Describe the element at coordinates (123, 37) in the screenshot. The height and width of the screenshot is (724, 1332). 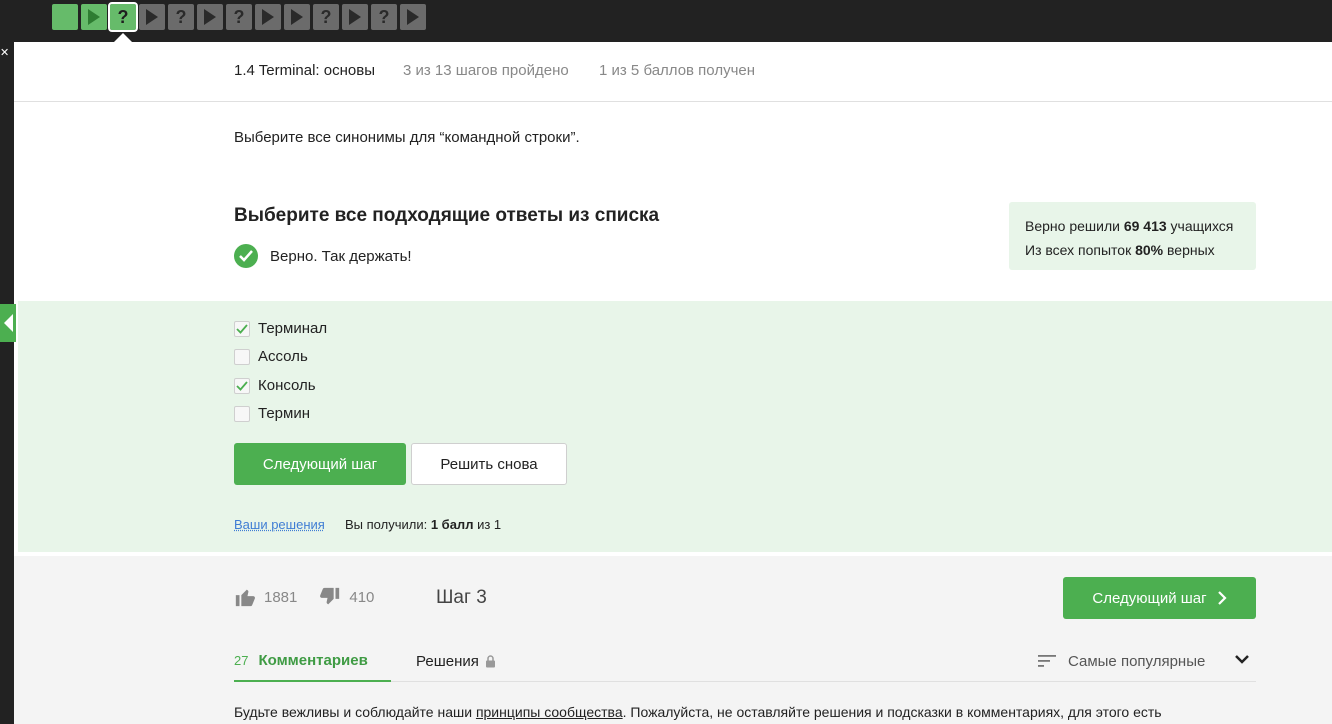
I see `current-step-pointer` at that location.